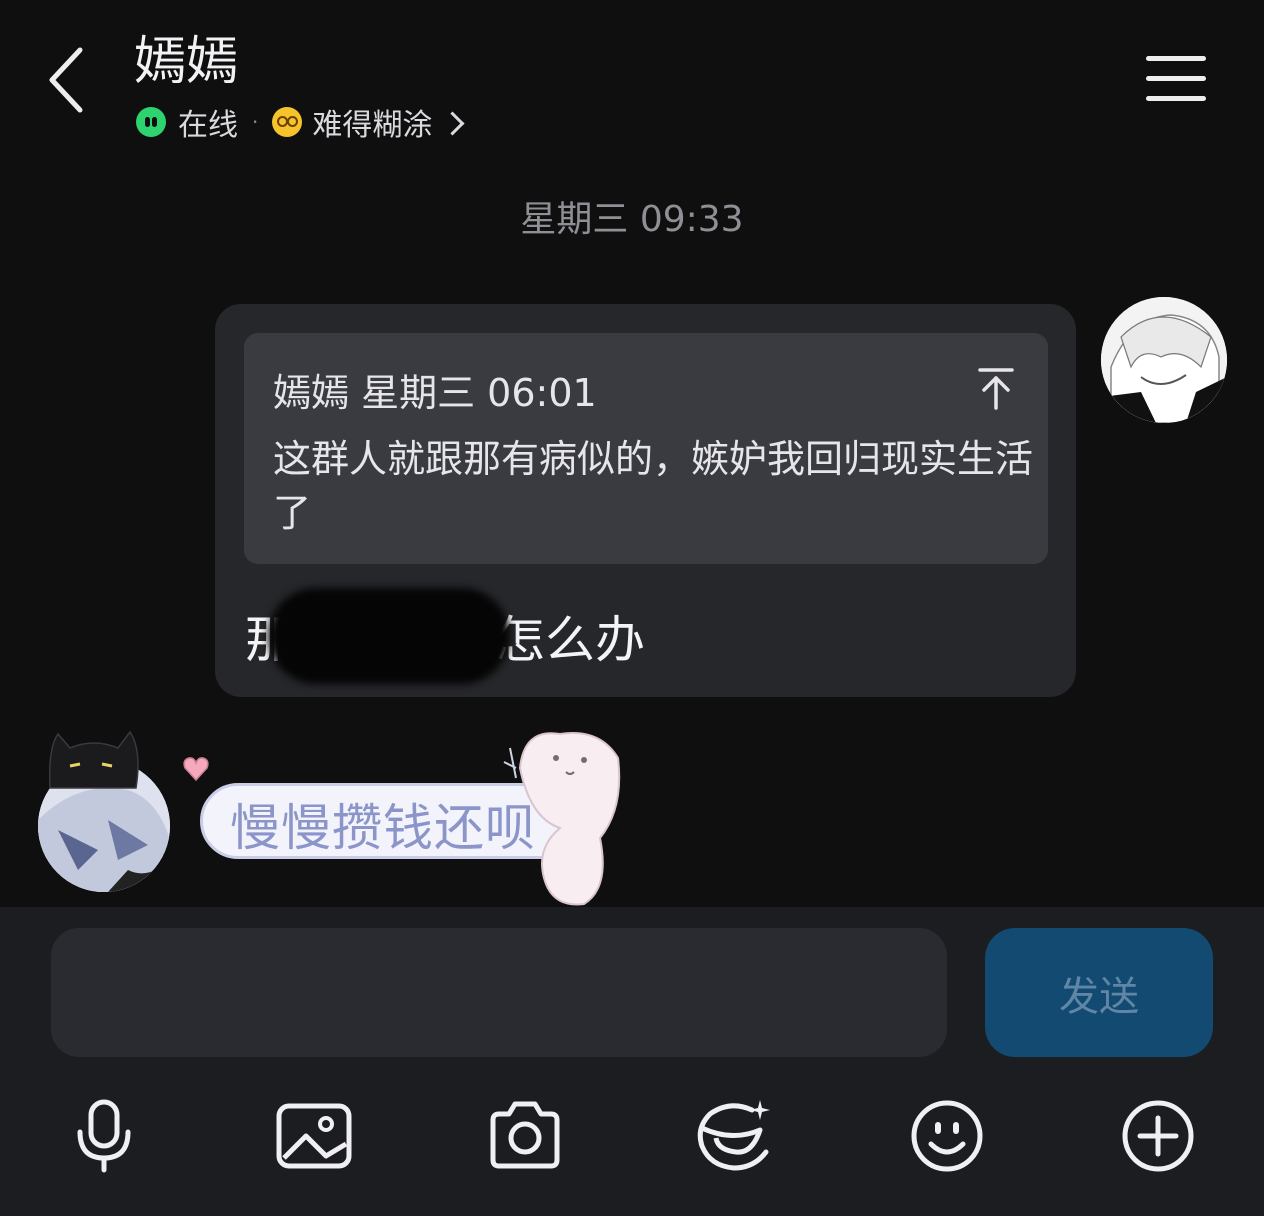 This screenshot has width=1264, height=1216. I want to click on heart-icon, so click(196, 769).